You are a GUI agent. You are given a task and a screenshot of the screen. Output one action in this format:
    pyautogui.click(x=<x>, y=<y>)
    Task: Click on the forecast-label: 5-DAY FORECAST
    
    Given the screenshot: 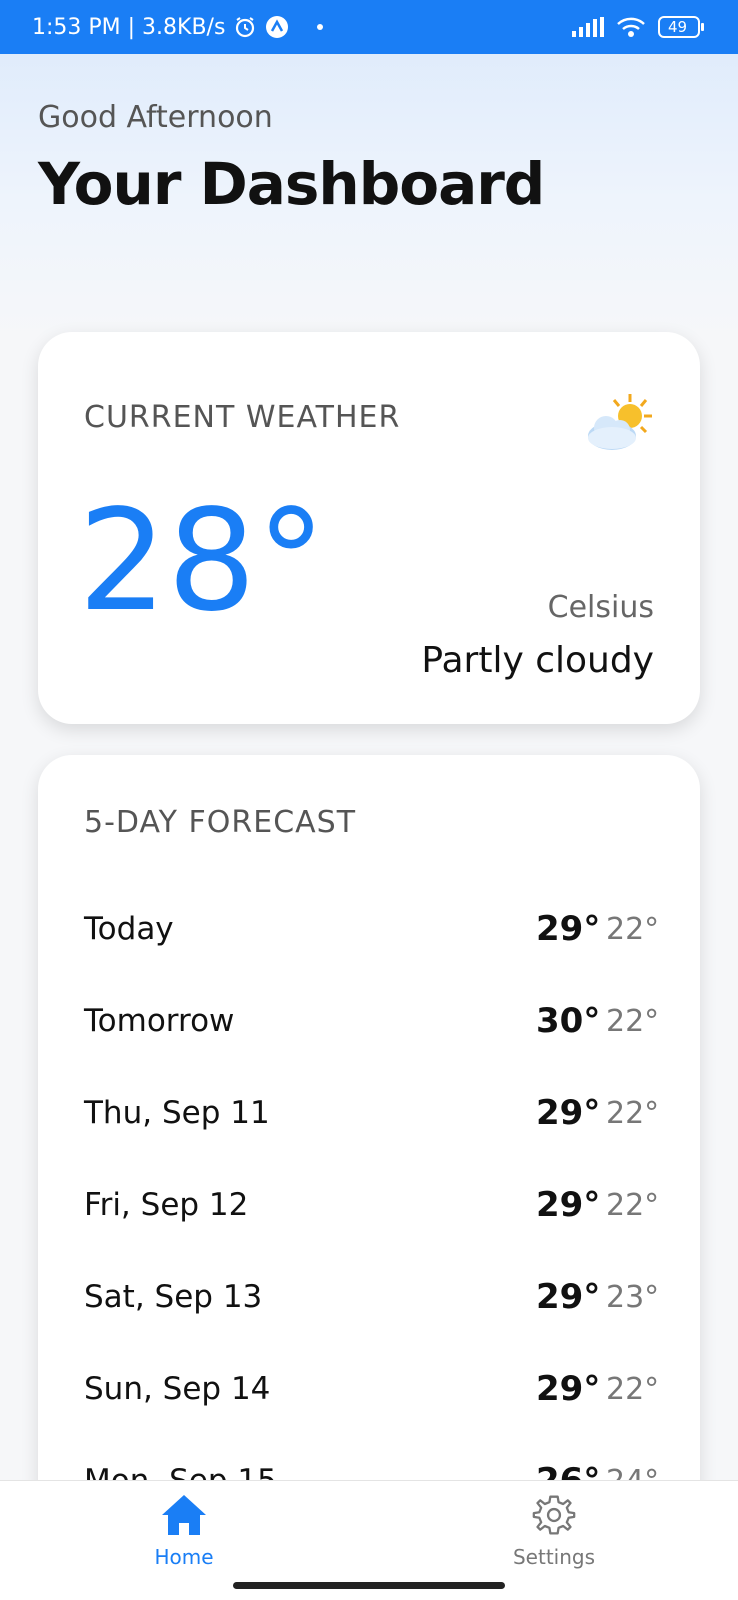 What is the action you would take?
    pyautogui.click(x=220, y=822)
    